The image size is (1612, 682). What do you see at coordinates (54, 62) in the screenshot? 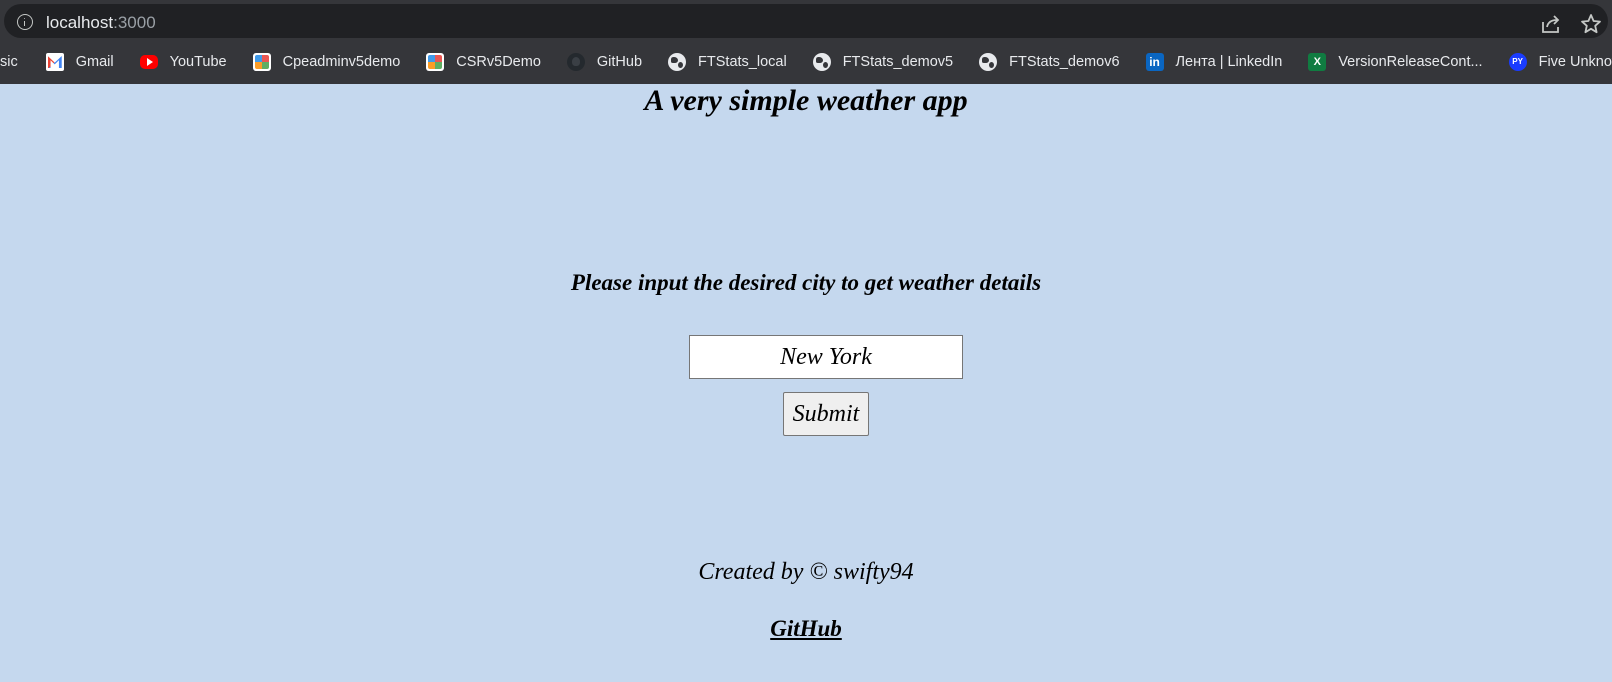
I see `gmail-icon` at bounding box center [54, 62].